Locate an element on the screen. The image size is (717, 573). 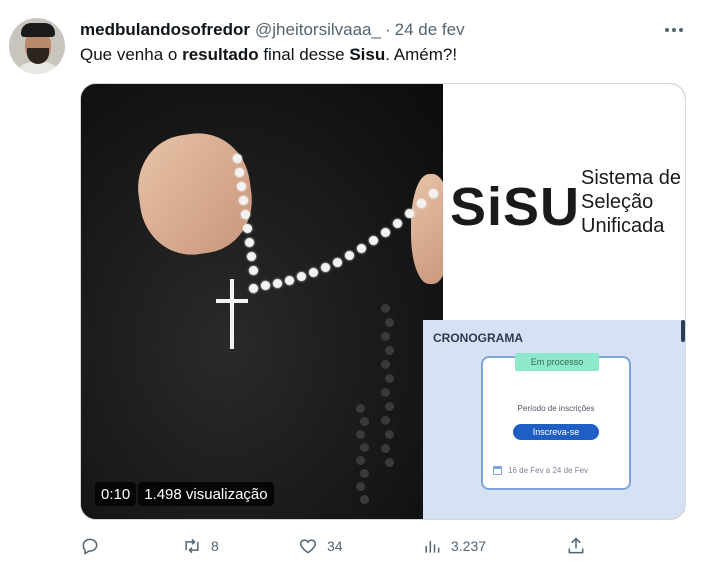
author-handle: @jheitorsilvaaa_ is located at coordinates (318, 30).